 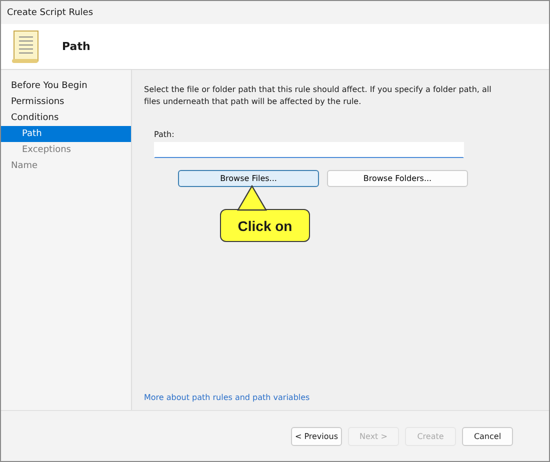 I want to click on sidebar-item: Path, so click(x=66, y=134).